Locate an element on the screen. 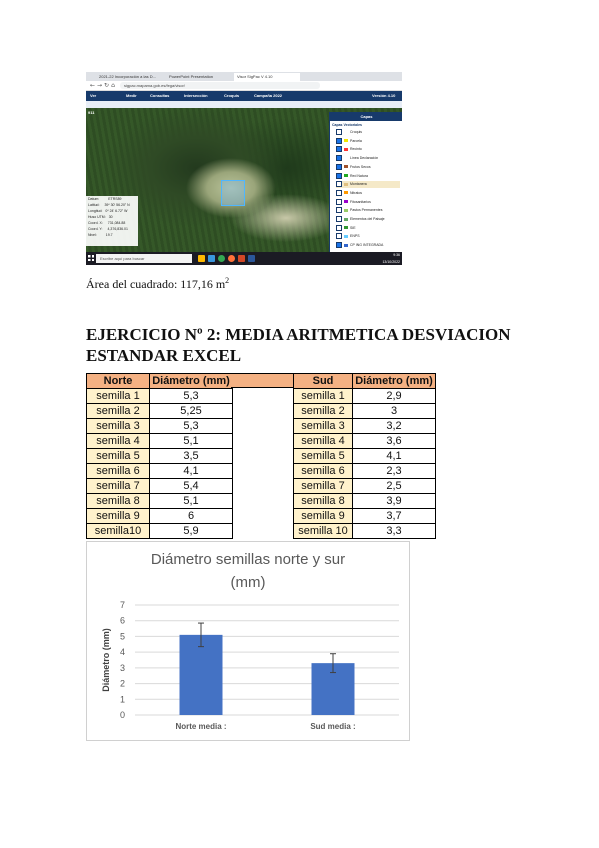  area-caption-text: Área del cuadrado: 117,16 m is located at coordinates (156, 284).